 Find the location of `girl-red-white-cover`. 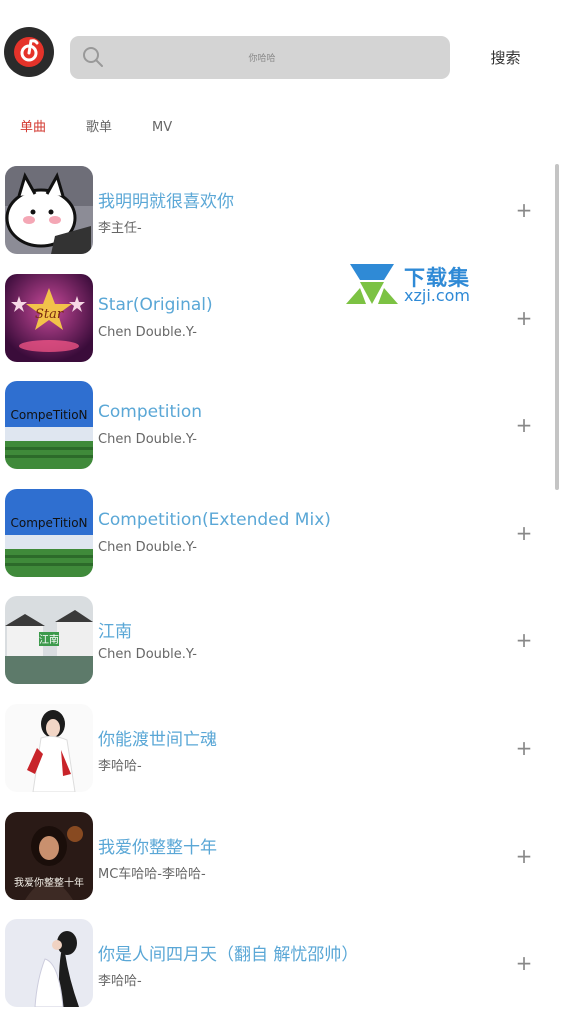

girl-red-white-cover is located at coordinates (49, 747).